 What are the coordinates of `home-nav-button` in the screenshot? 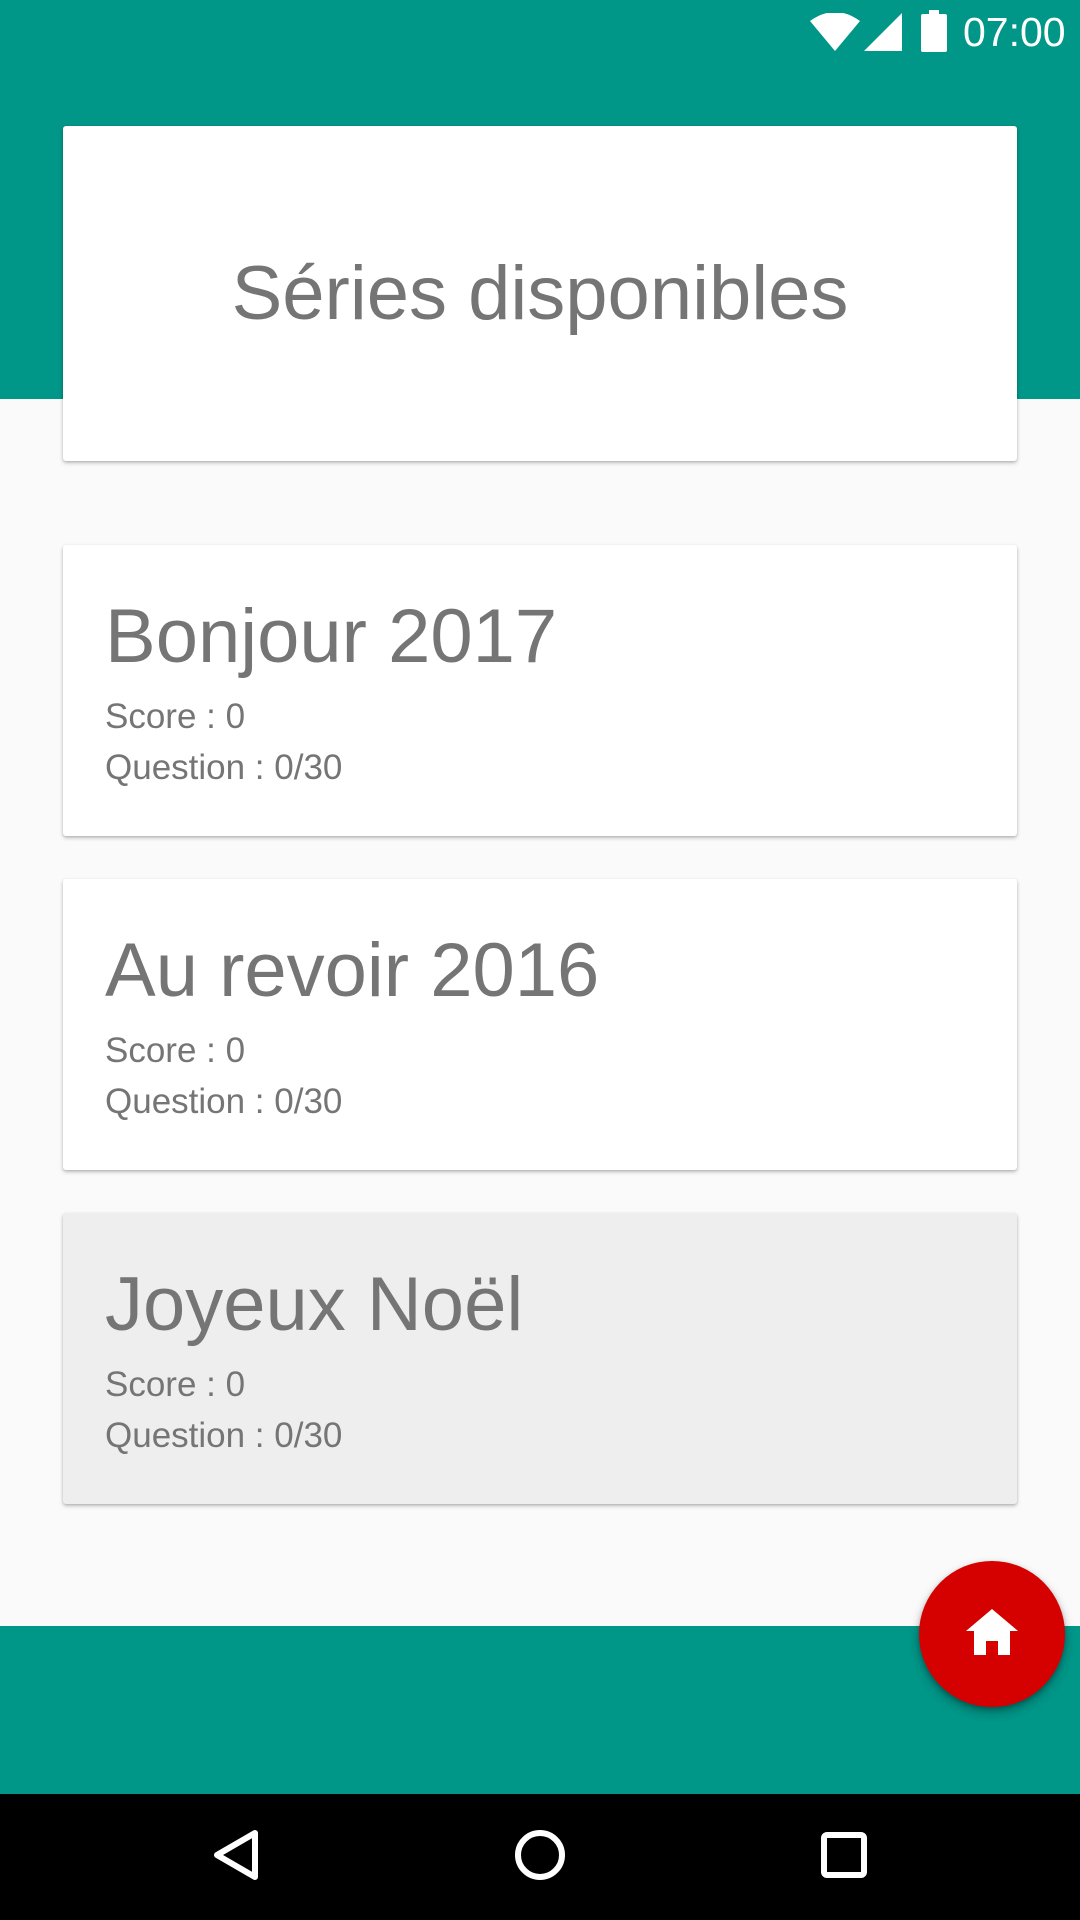 It's located at (540, 1857).